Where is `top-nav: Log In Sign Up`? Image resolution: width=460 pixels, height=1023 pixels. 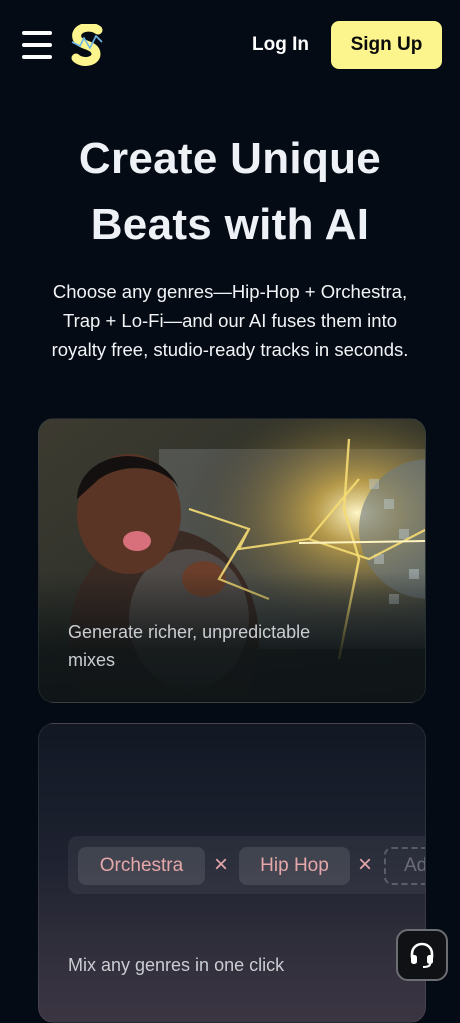
top-nav: Log In Sign Up is located at coordinates (230, 45).